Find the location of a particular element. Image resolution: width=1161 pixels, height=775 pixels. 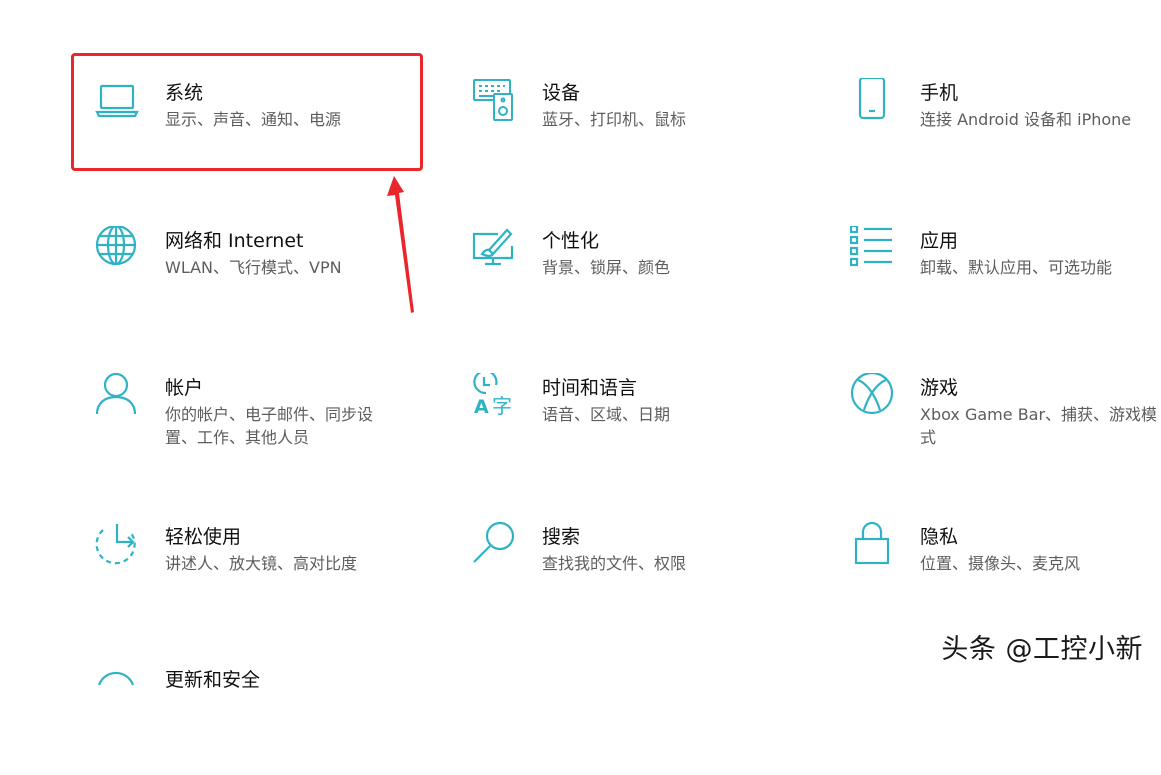

tile-title: 网络和 Internet is located at coordinates (234, 241).